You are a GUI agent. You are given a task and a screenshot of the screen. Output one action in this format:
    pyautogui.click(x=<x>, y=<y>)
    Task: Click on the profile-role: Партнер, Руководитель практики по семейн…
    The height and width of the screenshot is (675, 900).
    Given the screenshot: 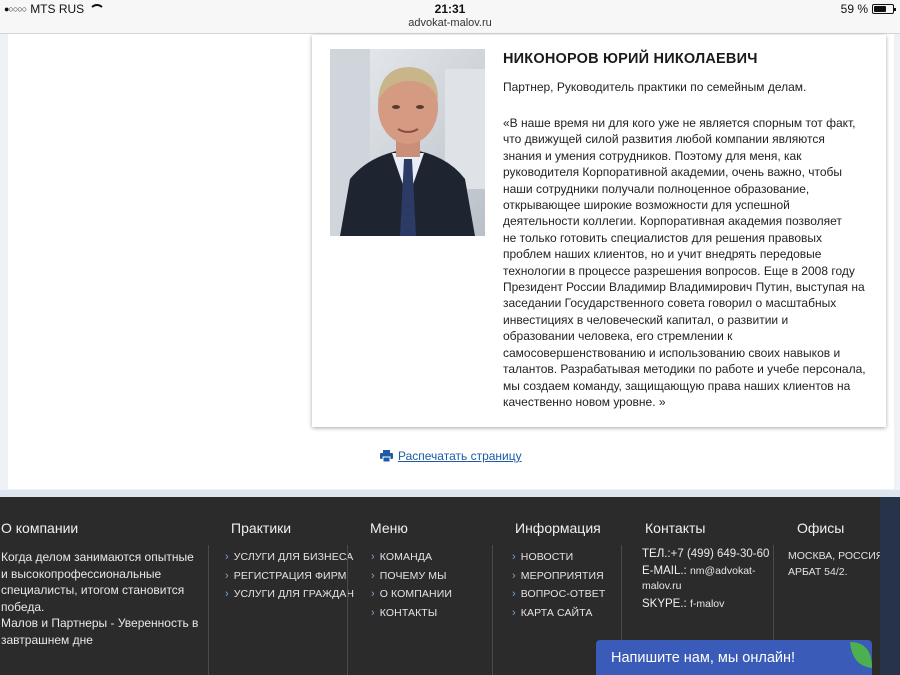 What is the action you would take?
    pyautogui.click(x=655, y=87)
    